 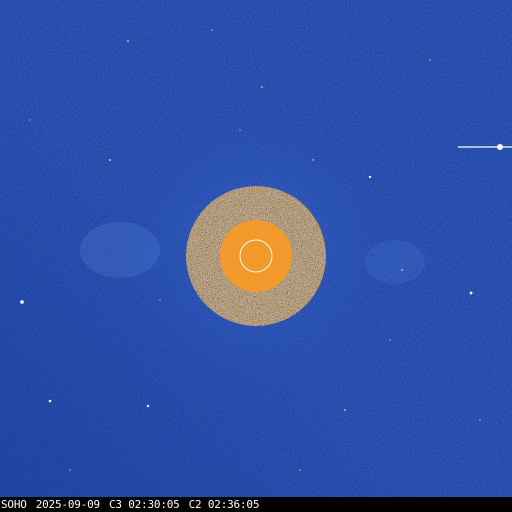 What do you see at coordinates (14, 504) in the screenshot?
I see `caption-observatory: SOHO` at bounding box center [14, 504].